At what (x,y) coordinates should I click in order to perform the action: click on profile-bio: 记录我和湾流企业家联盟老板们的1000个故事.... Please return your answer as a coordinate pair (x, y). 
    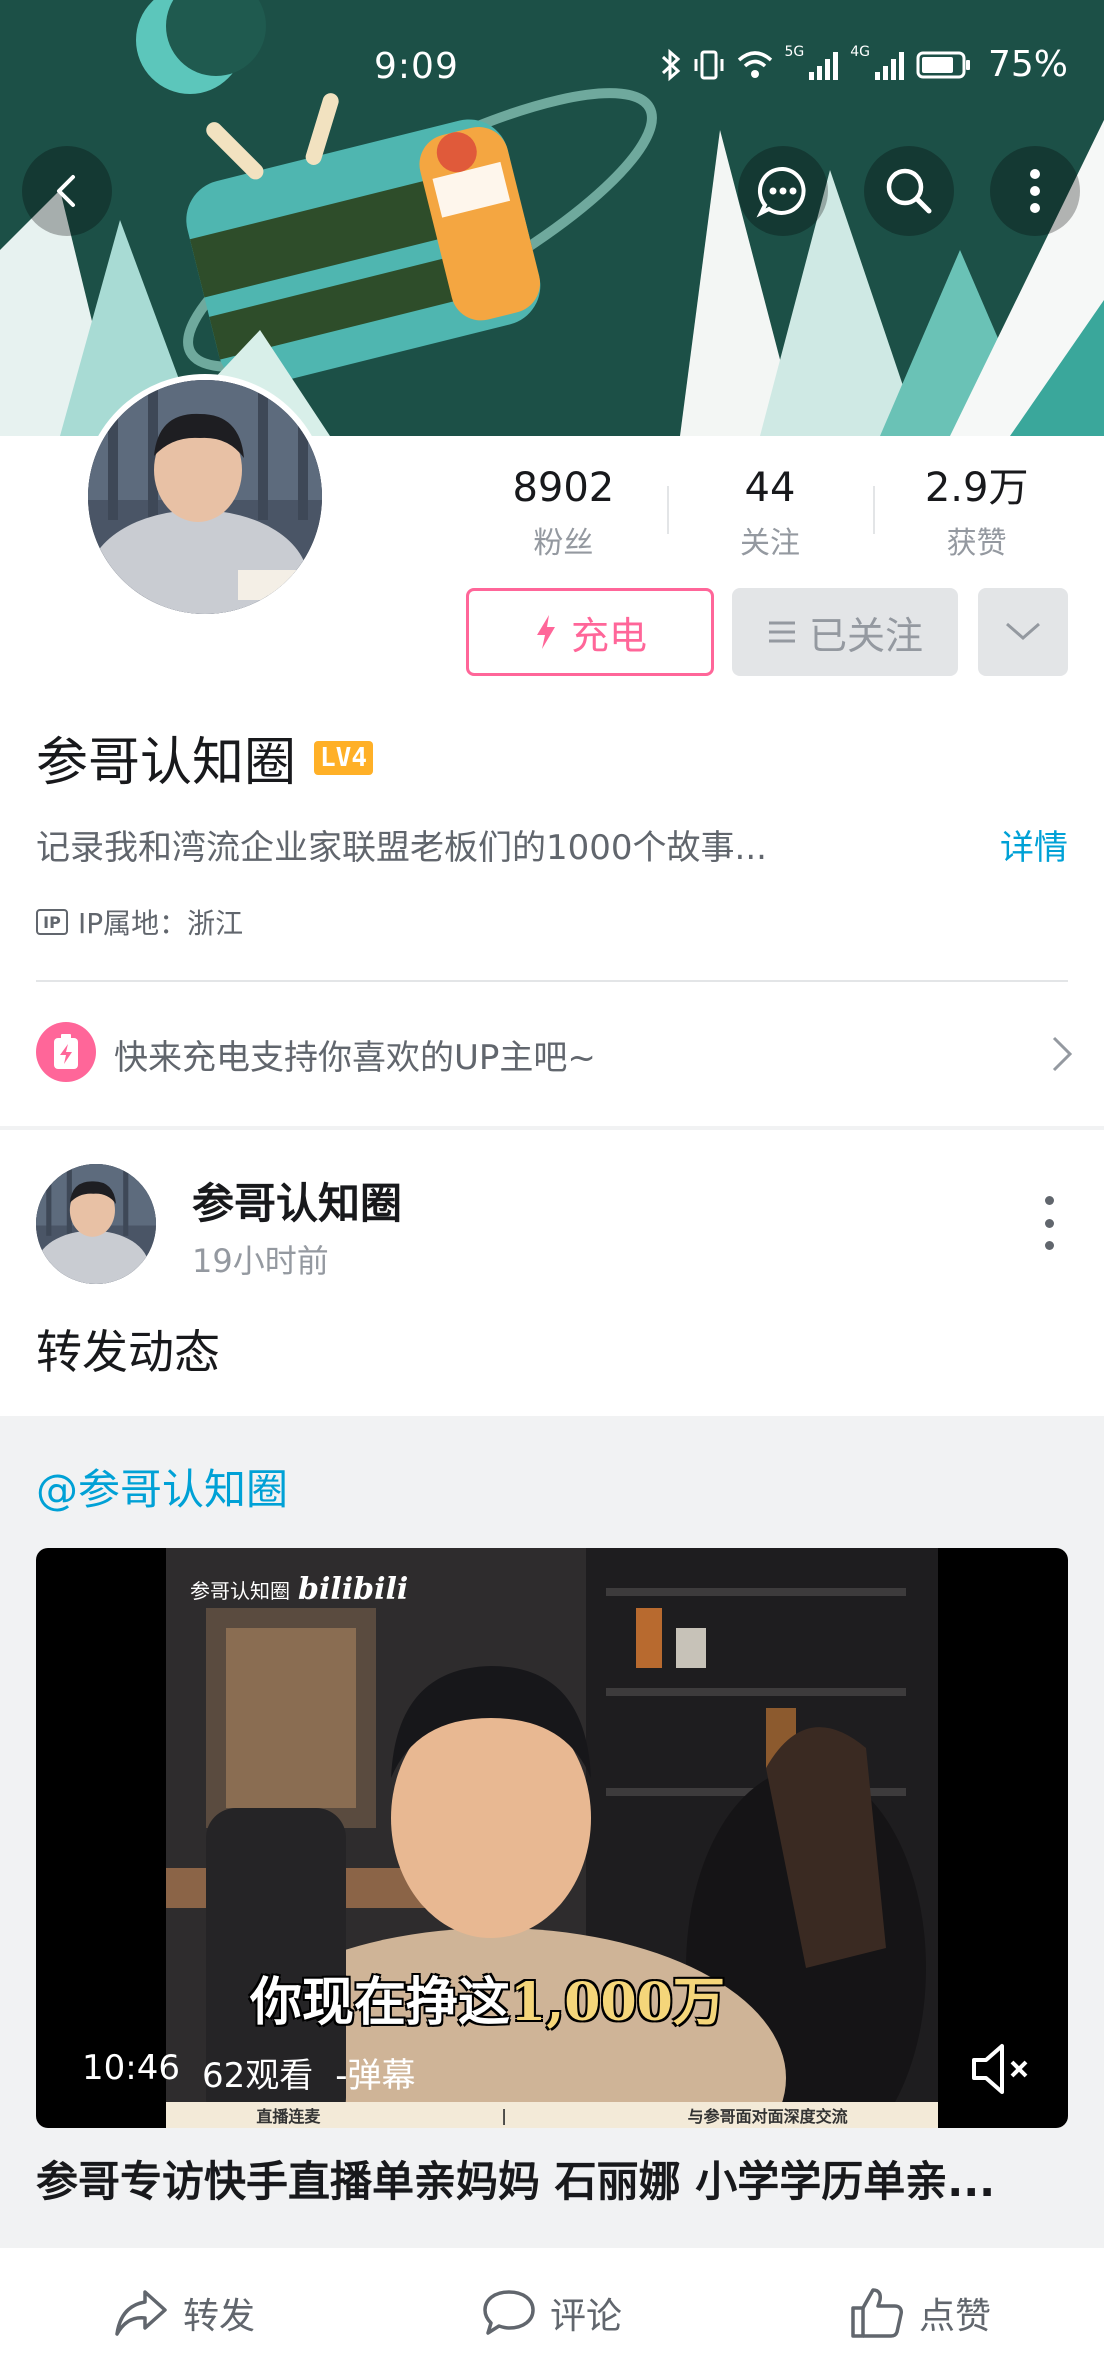
    Looking at the image, I should click on (401, 848).